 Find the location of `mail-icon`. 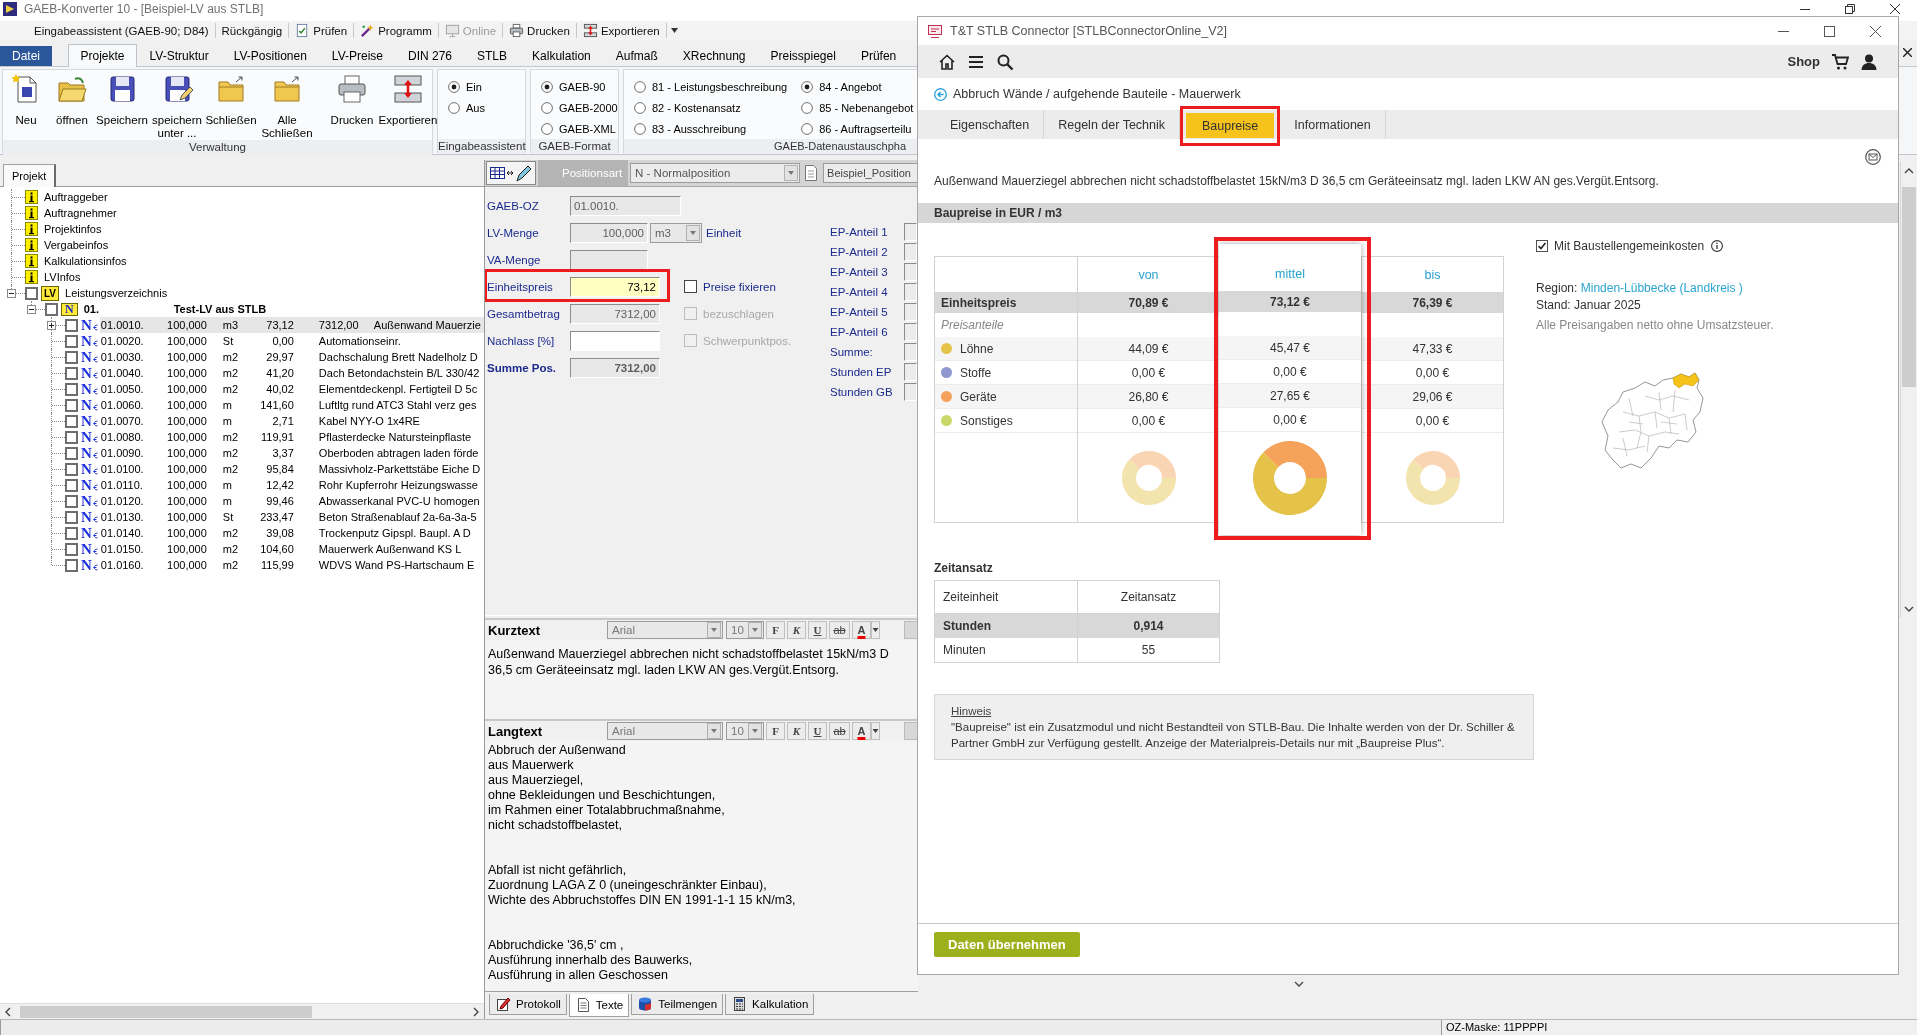

mail-icon is located at coordinates (1873, 157).